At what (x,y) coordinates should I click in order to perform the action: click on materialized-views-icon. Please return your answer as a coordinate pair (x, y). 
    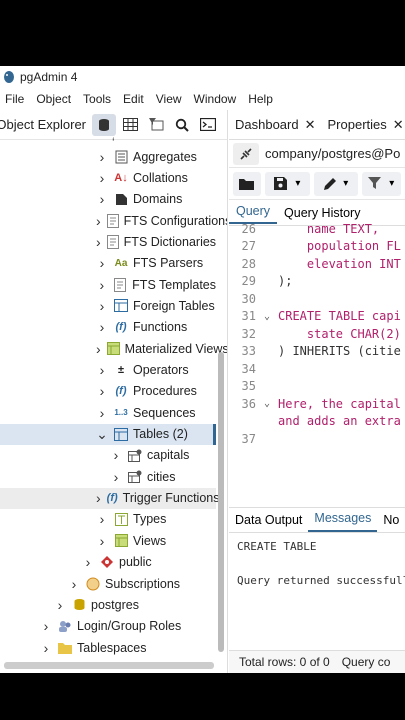
    Looking at the image, I should click on (113, 349).